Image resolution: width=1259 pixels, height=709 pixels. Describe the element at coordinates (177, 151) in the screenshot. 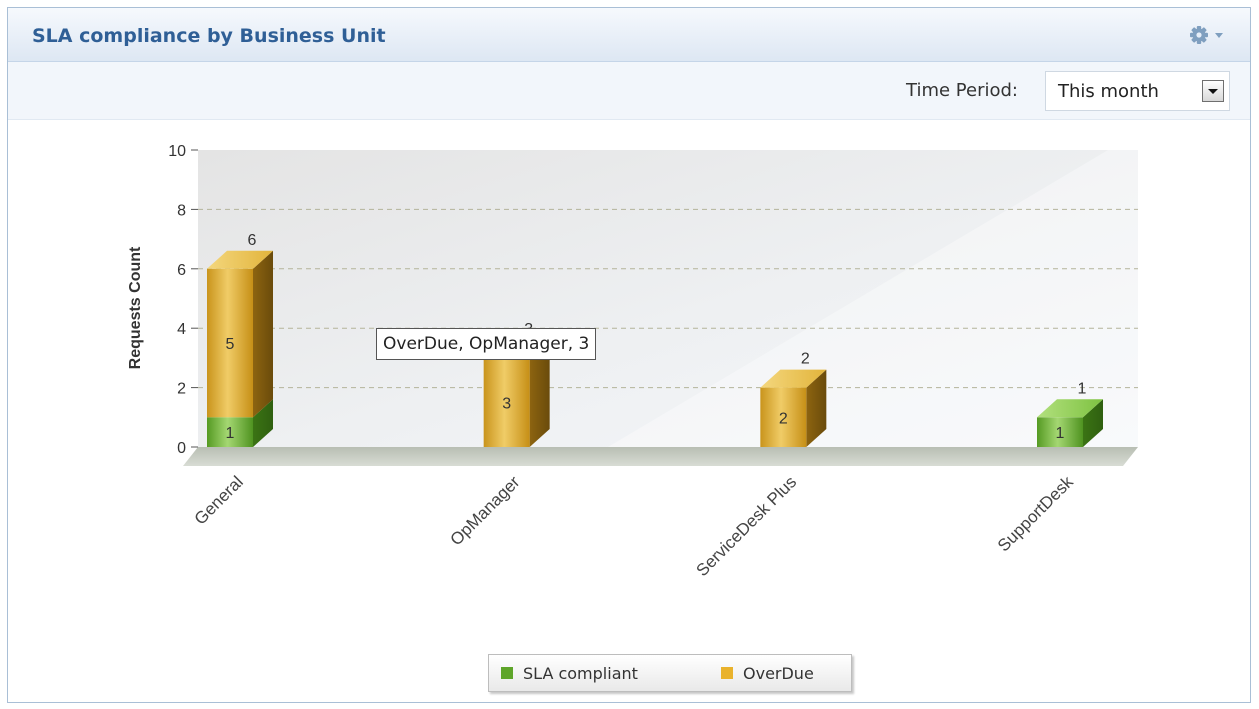

I see `y-tick-label: 10` at that location.